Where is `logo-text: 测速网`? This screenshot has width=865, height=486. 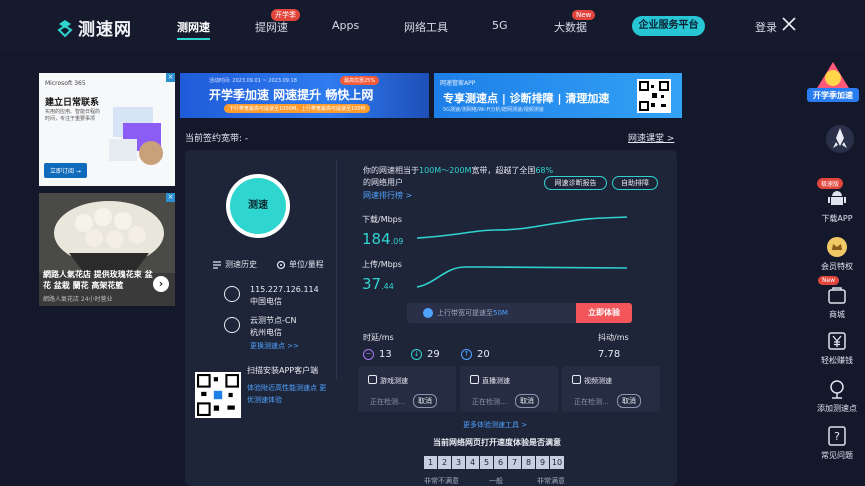 logo-text: 测速网 is located at coordinates (105, 30).